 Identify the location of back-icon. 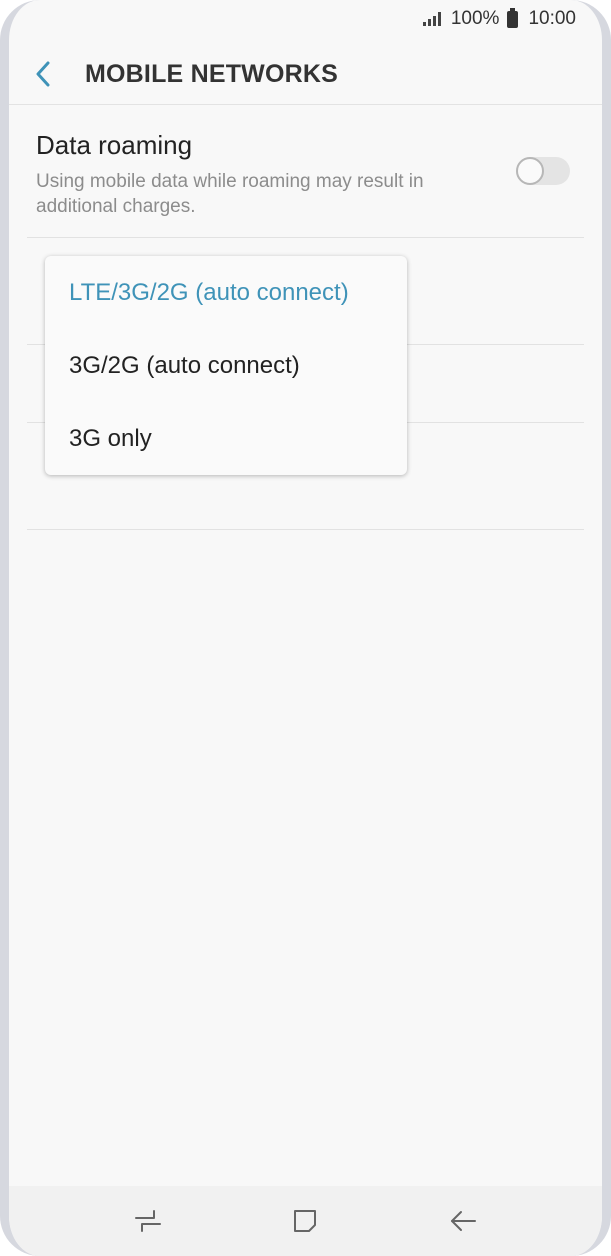
(464, 1221).